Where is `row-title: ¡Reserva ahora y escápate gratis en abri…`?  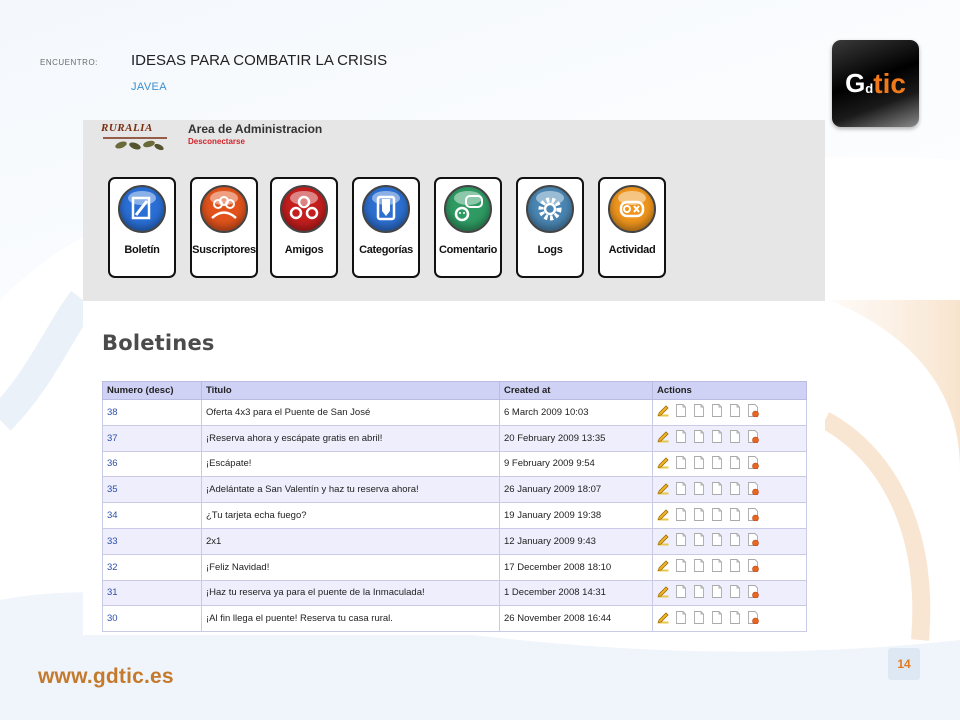 row-title: ¡Reserva ahora y escápate gratis en abri… is located at coordinates (350, 438).